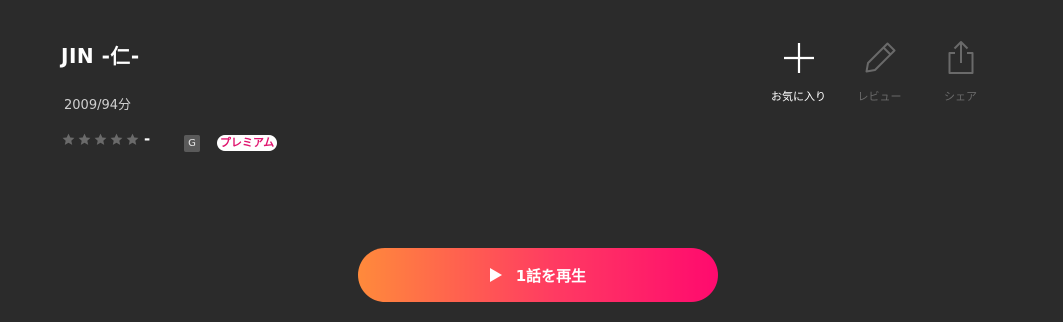 The image size is (1063, 322). What do you see at coordinates (960, 57) in the screenshot?
I see `share-icon` at bounding box center [960, 57].